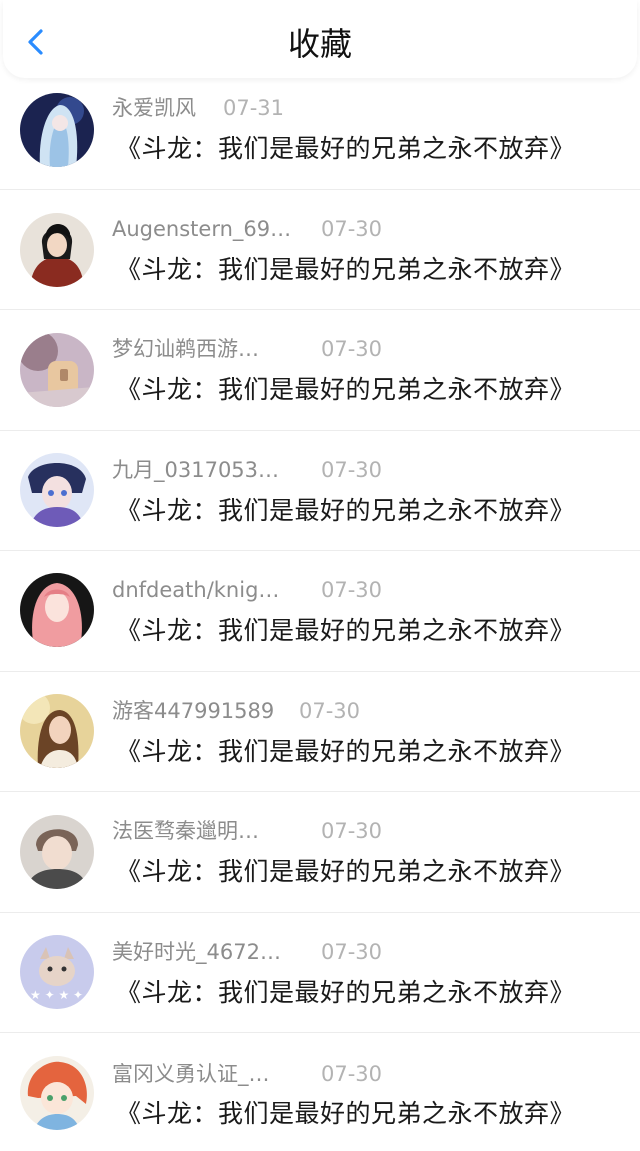  I want to click on list-item: 游客447991589 07-30 《斗龙：我们是最好的兄弟之永不放弃》, so click(320, 743).